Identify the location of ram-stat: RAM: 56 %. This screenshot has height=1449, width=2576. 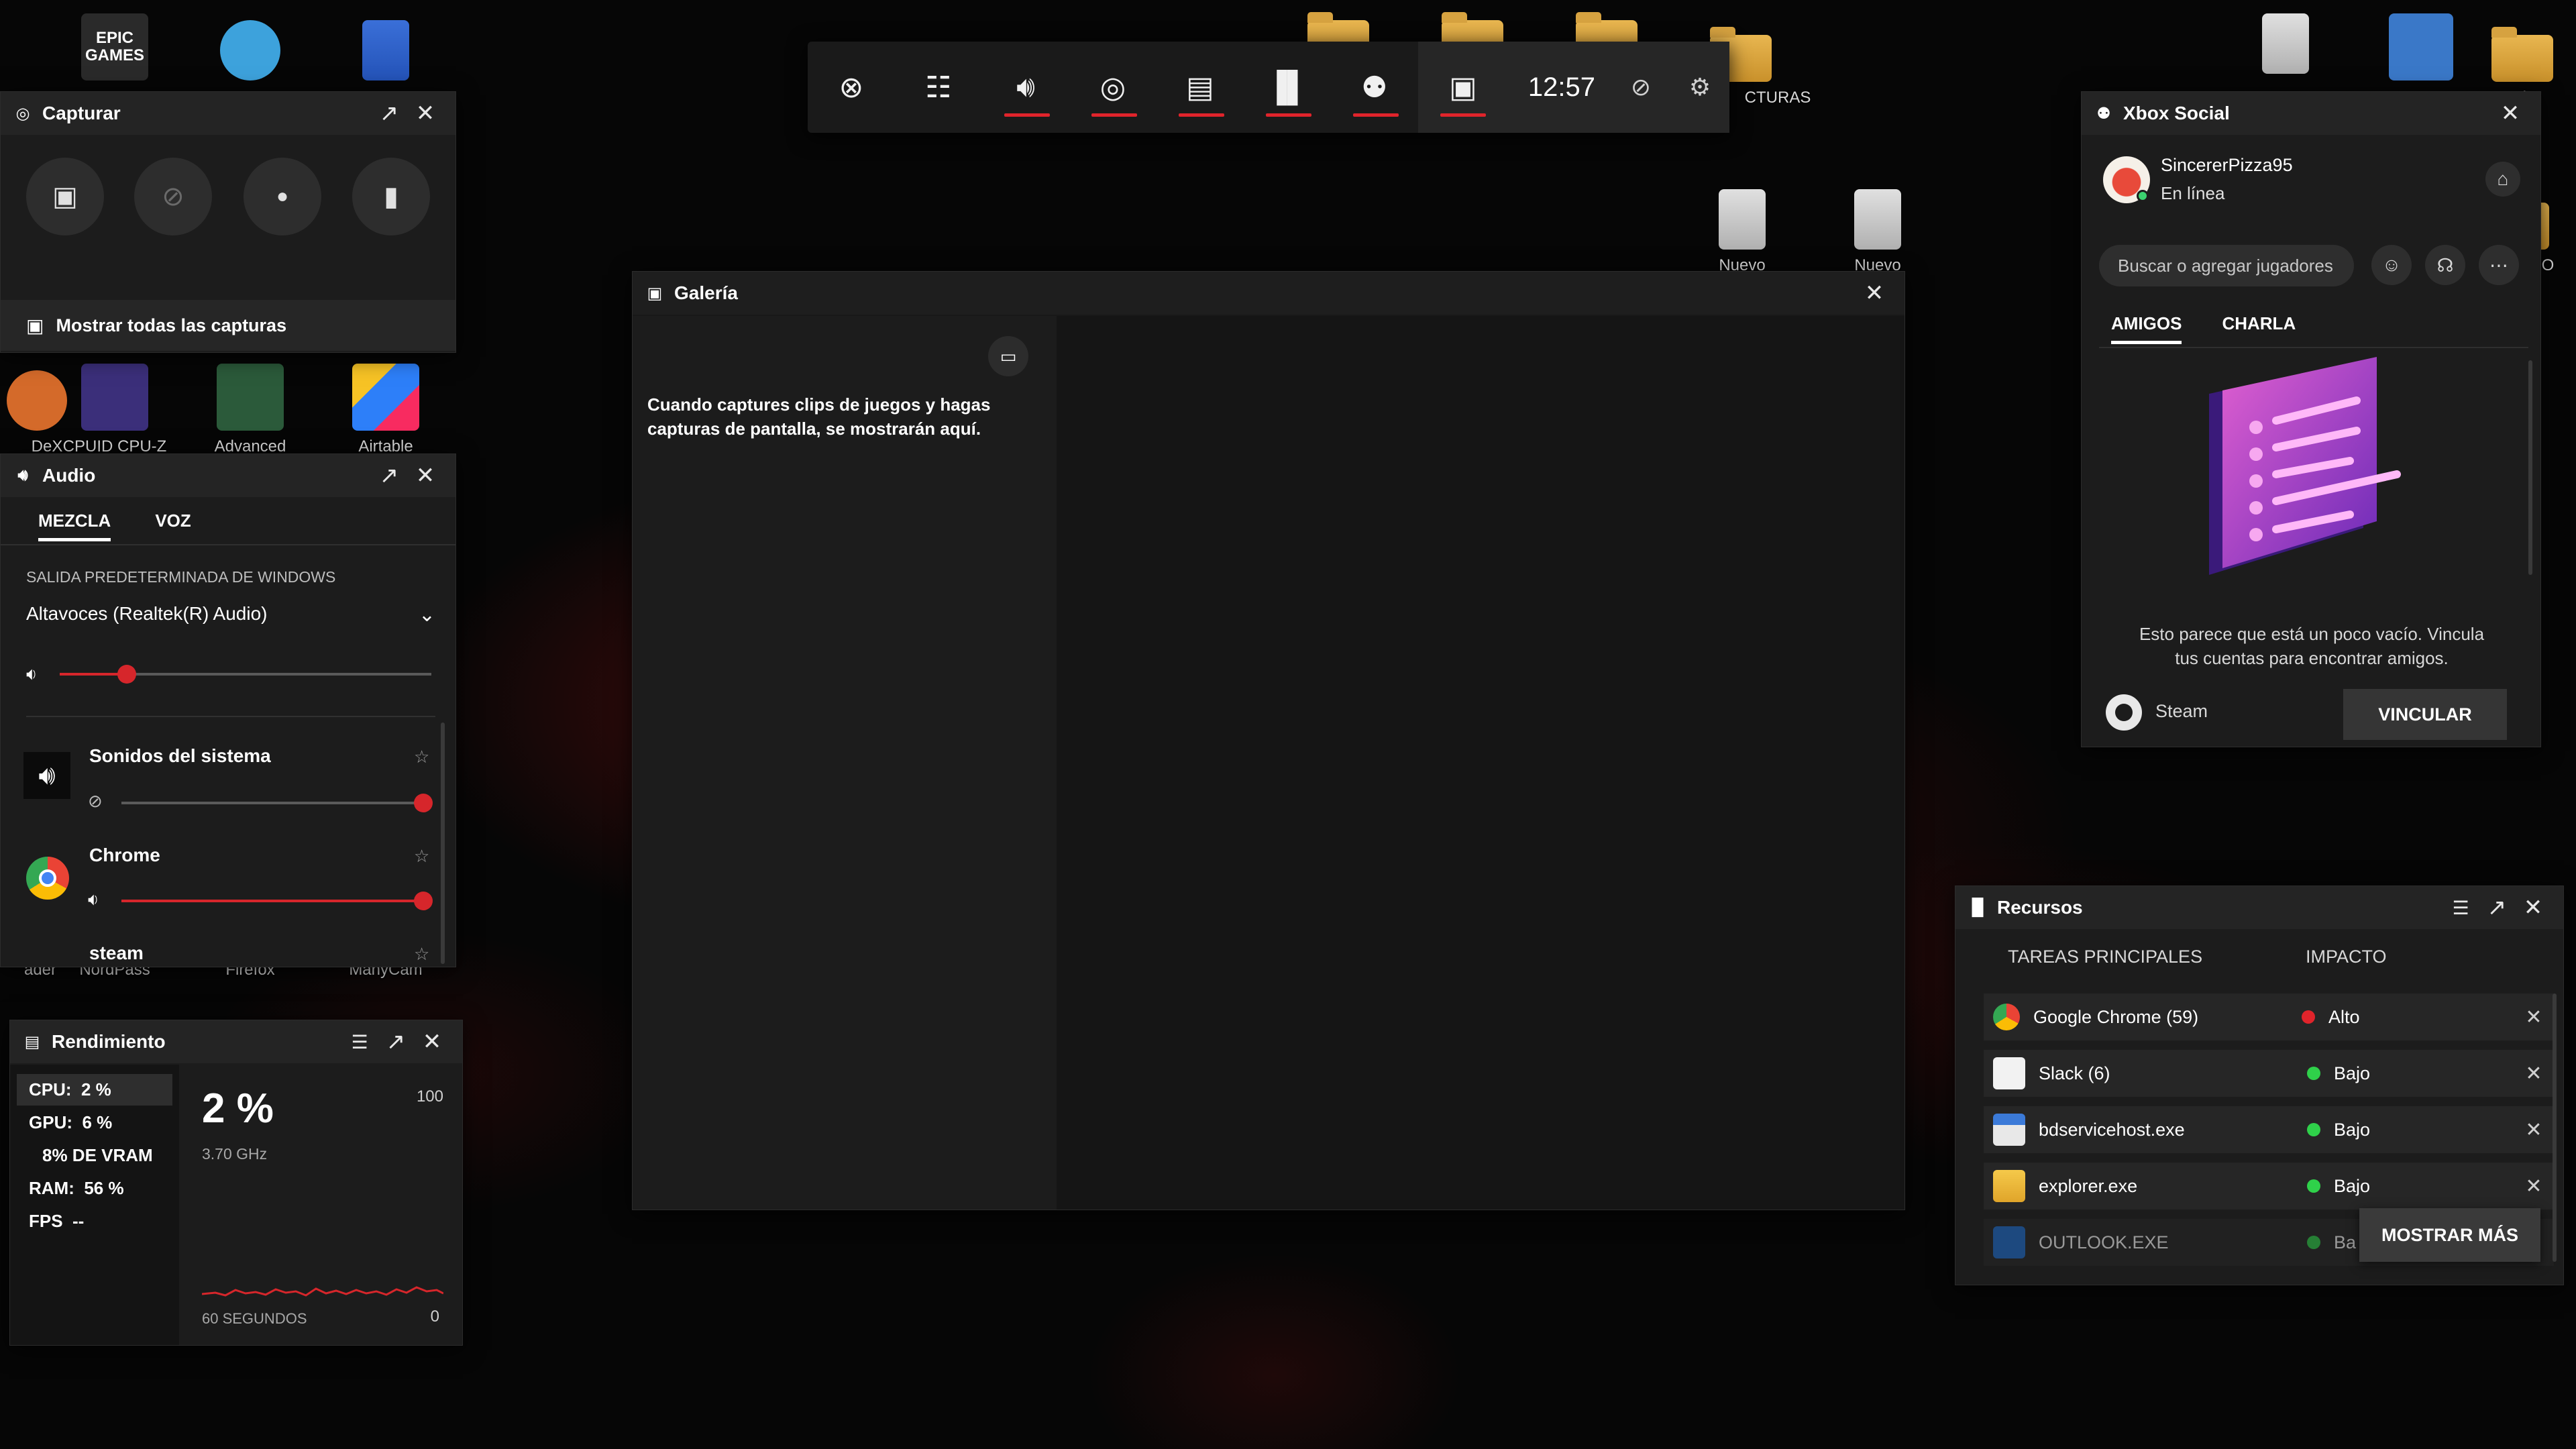
(94, 1182).